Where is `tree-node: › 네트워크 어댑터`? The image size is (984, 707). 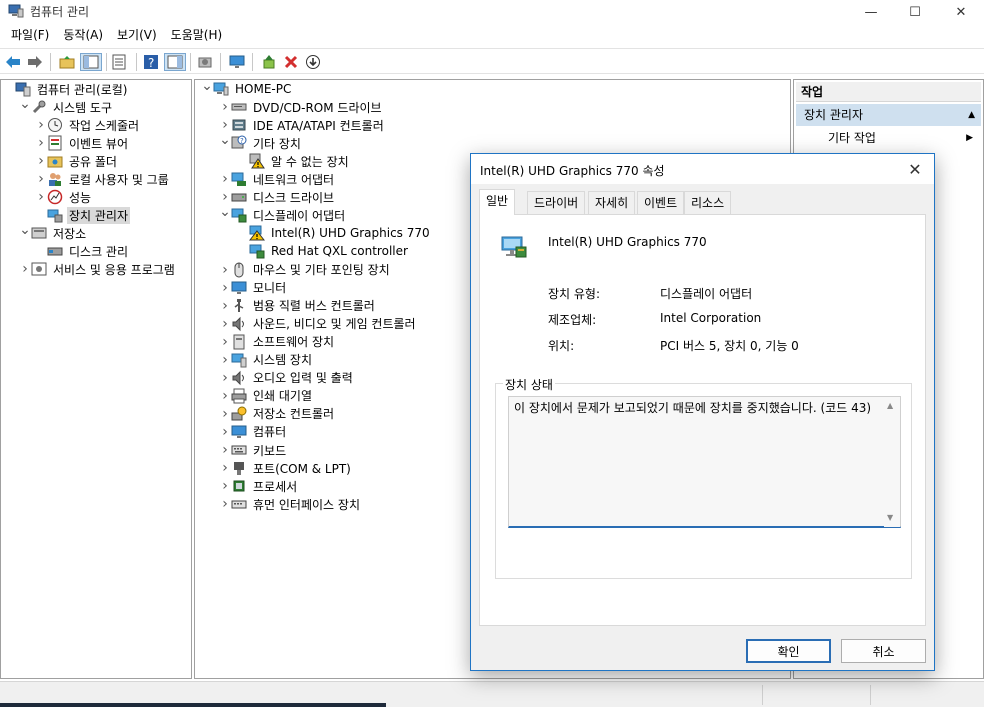 tree-node: › 네트워크 어댑터 is located at coordinates (277, 179).